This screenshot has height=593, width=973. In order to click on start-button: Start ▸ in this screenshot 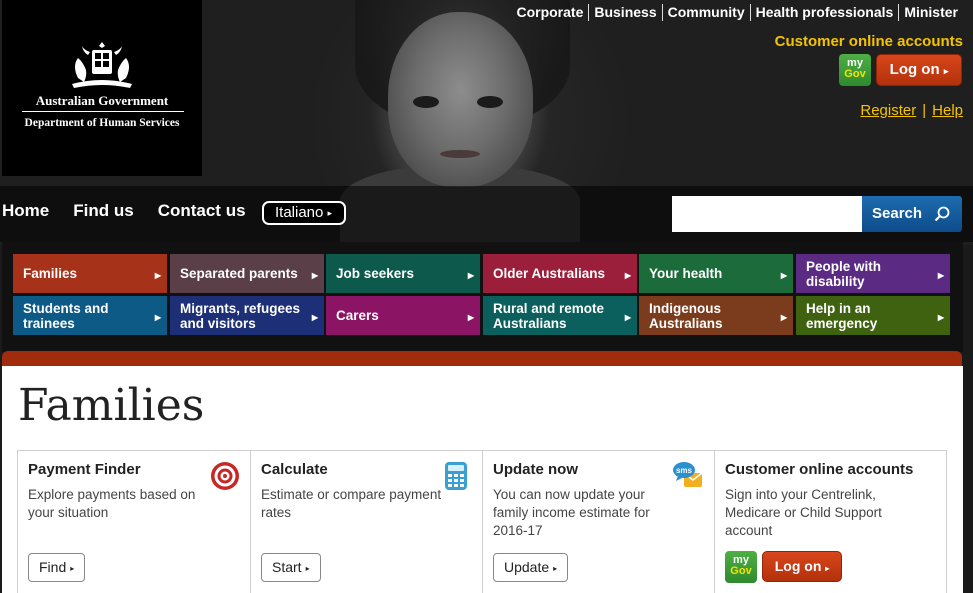, I will do `click(291, 567)`.